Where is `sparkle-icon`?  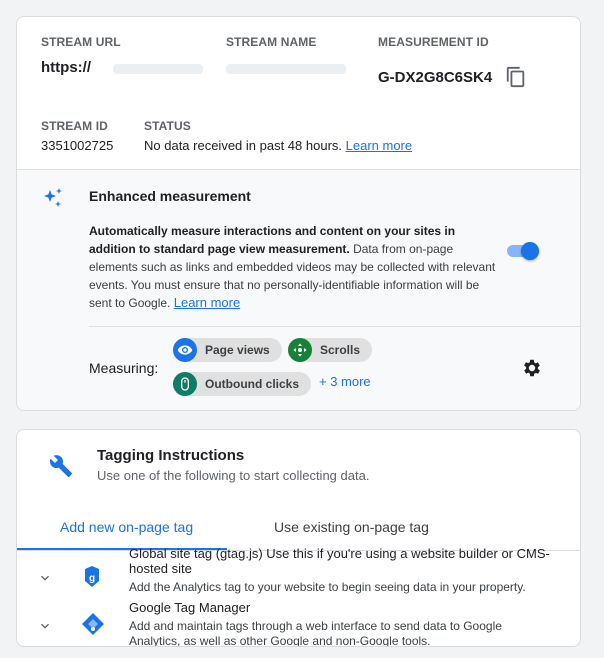
sparkle-icon is located at coordinates (53, 198).